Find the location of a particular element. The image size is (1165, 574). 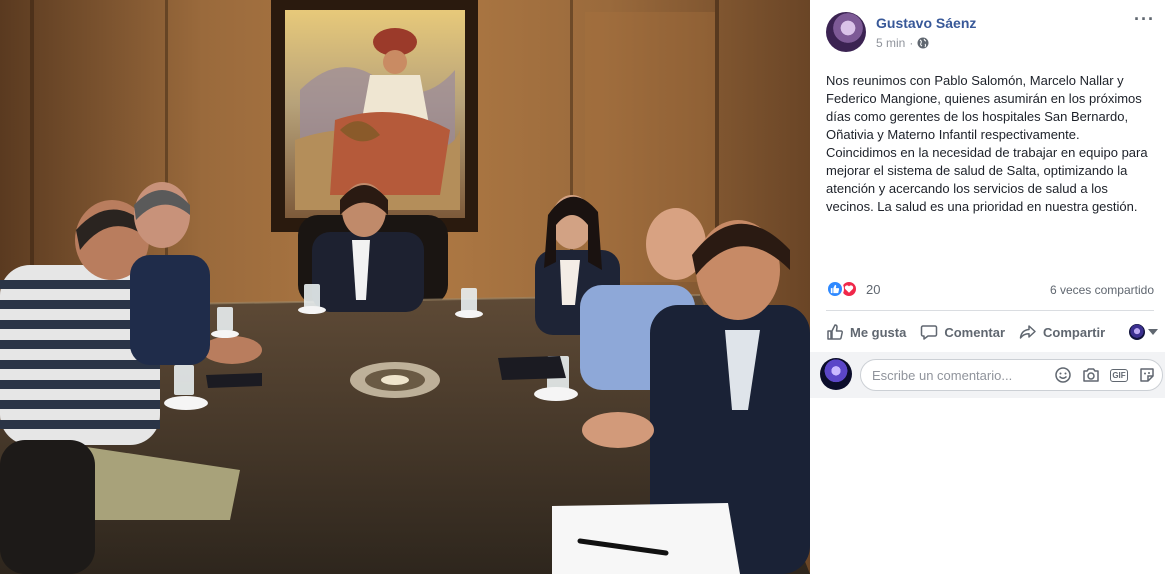

share-button-label: Compartir is located at coordinates (1074, 332).